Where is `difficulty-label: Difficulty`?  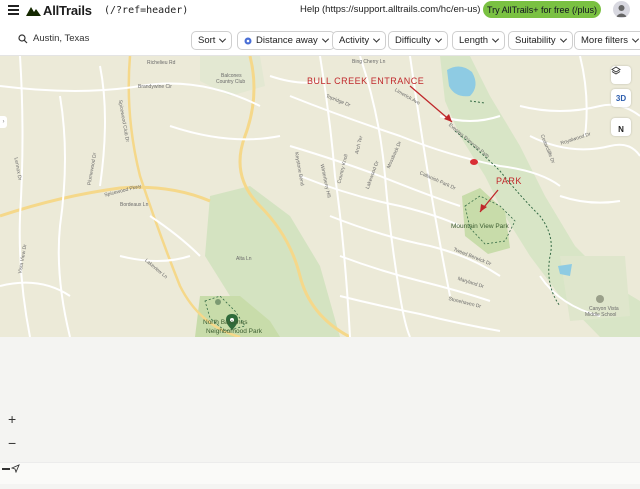
difficulty-label: Difficulty is located at coordinates (413, 40).